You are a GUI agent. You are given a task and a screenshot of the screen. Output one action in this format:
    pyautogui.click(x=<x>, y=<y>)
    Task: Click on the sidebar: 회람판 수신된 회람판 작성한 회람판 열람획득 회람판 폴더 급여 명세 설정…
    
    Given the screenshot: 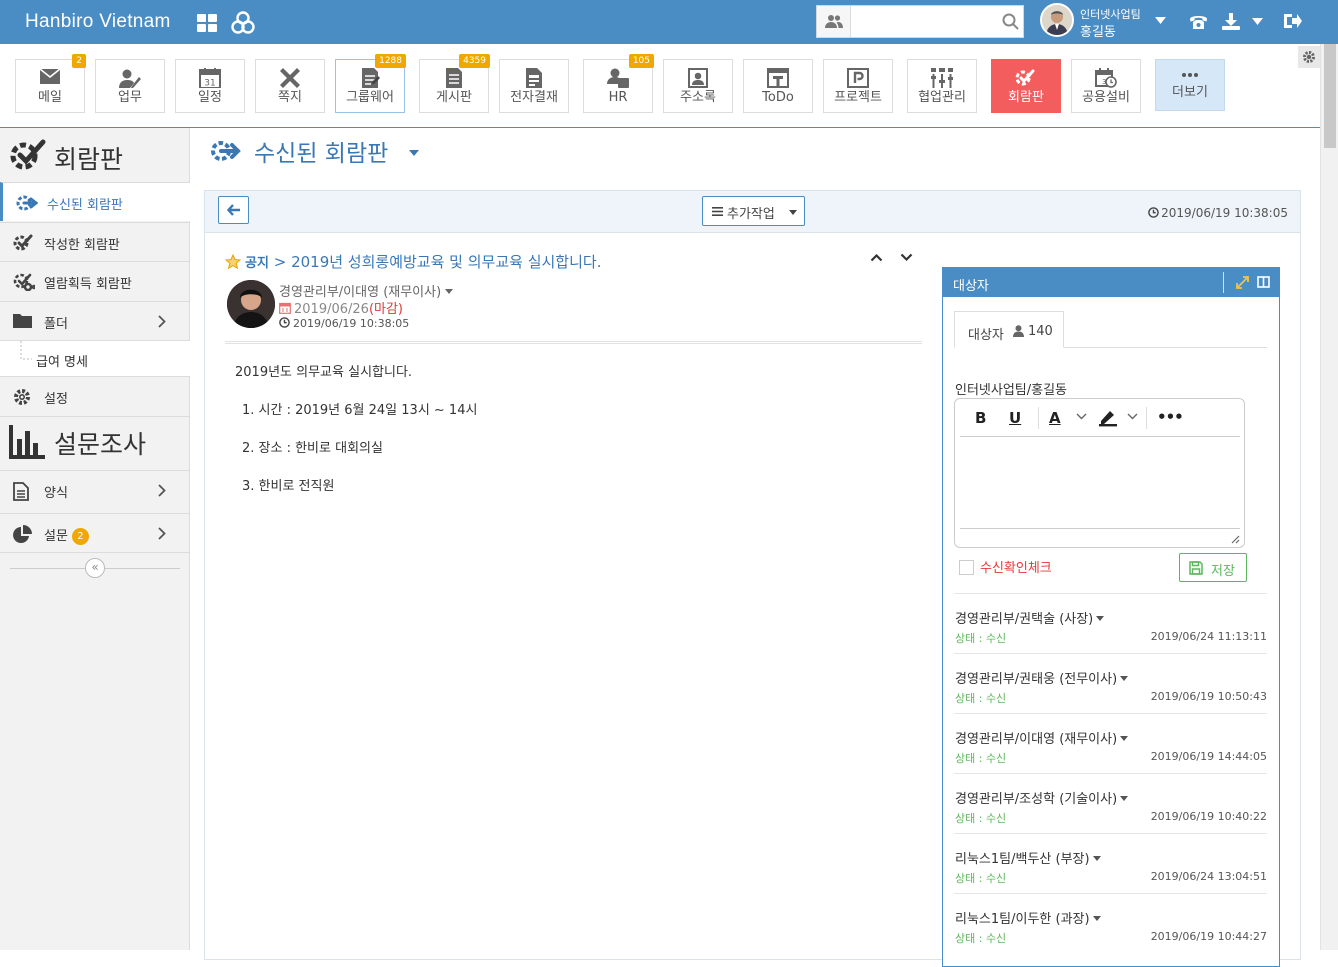 What is the action you would take?
    pyautogui.click(x=95, y=539)
    